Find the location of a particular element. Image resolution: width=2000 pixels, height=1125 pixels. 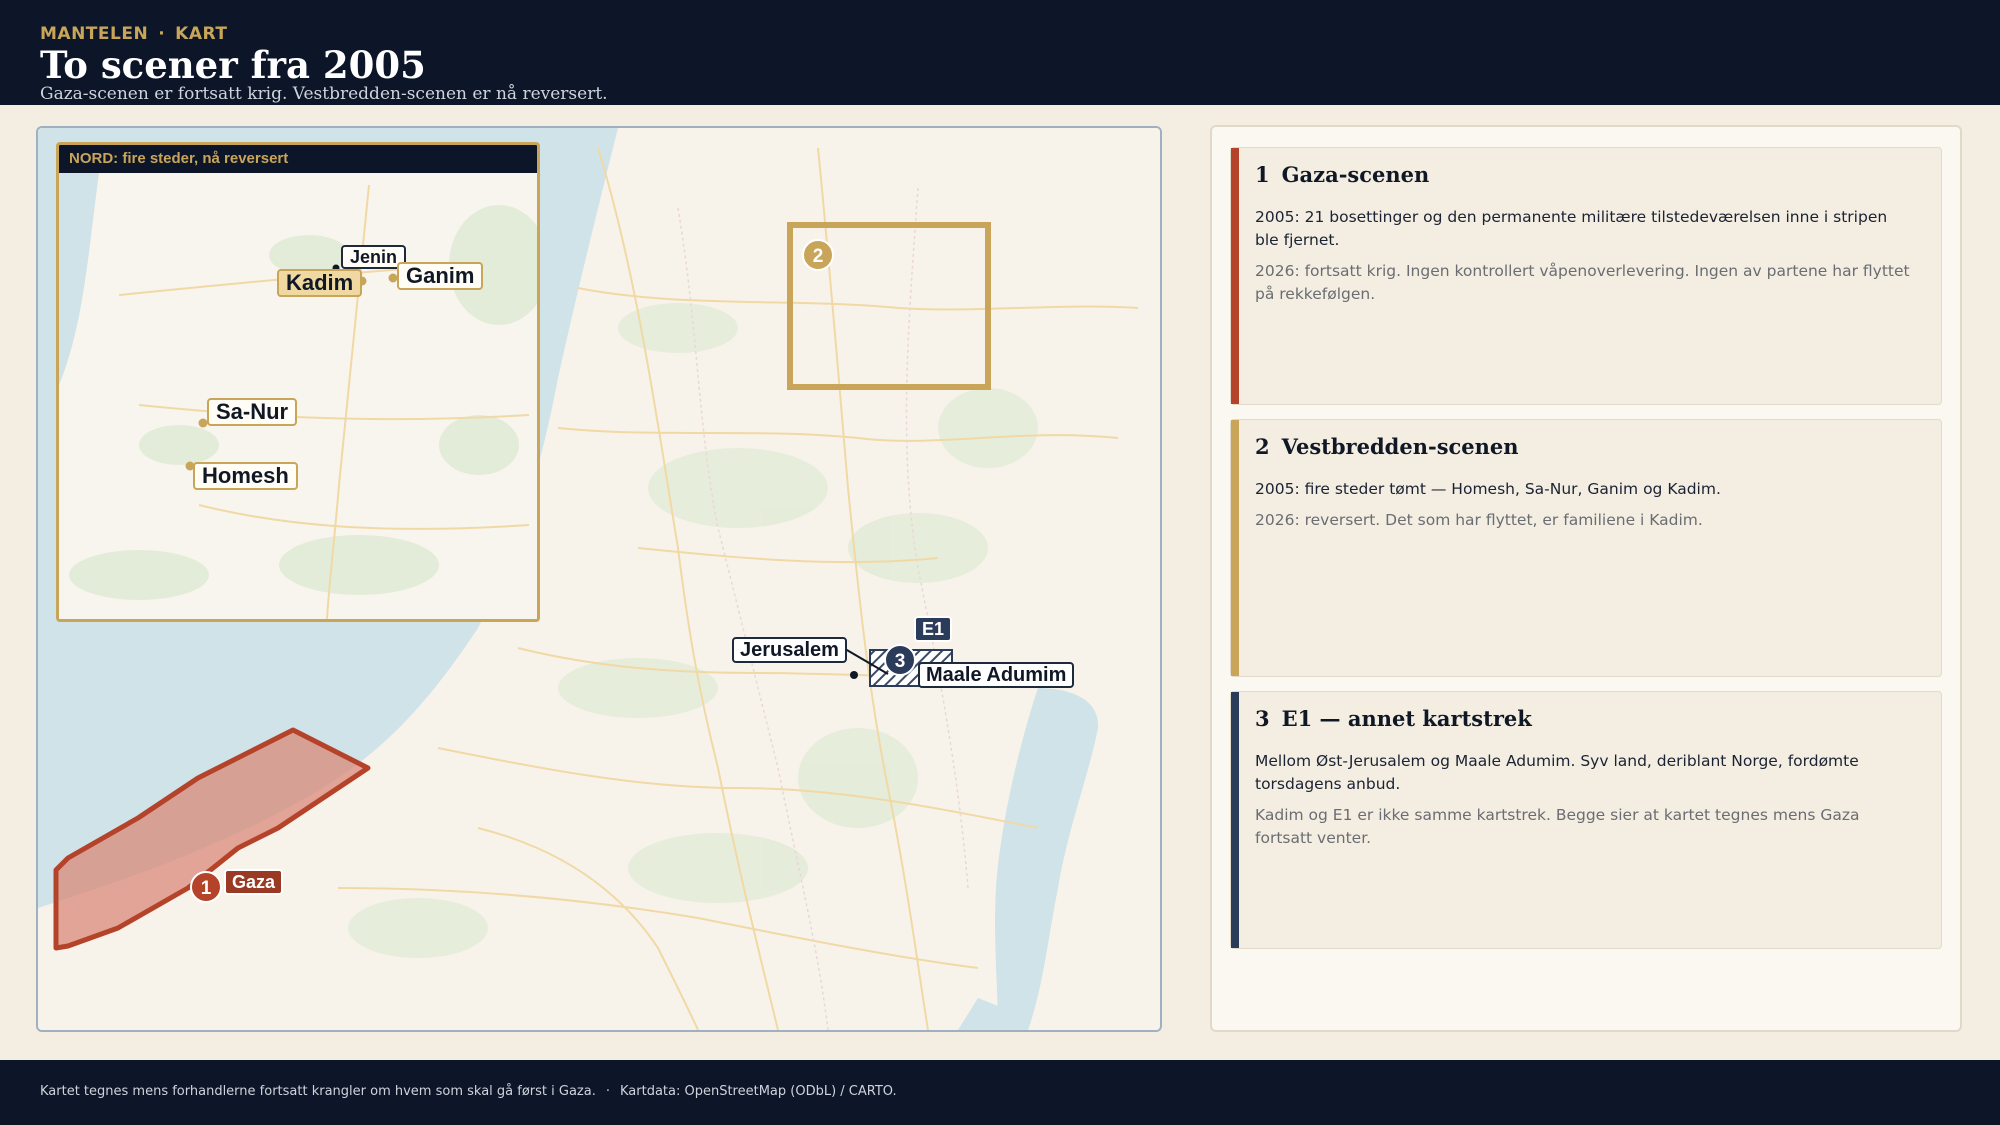

card-title: 1 Gaza-scenen is located at coordinates (1342, 174).